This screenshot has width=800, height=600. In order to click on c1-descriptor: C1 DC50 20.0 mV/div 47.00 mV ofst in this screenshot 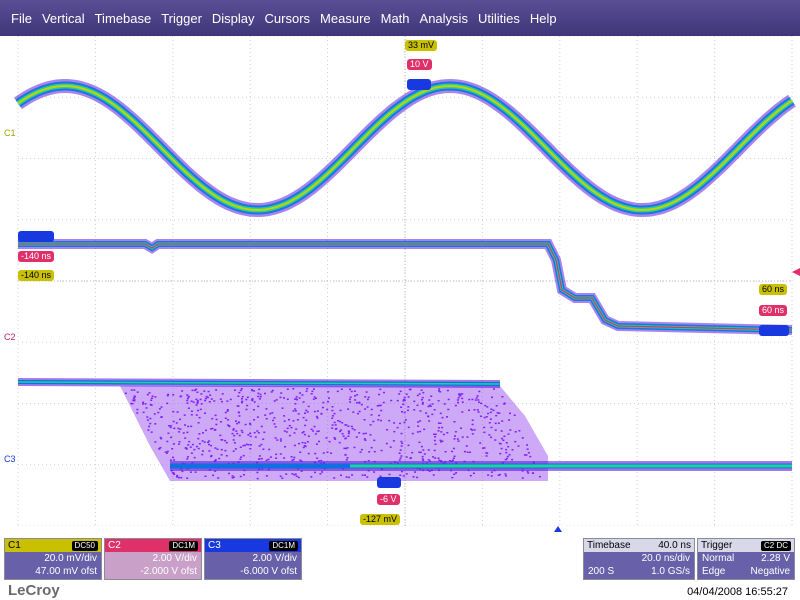, I will do `click(53, 559)`.